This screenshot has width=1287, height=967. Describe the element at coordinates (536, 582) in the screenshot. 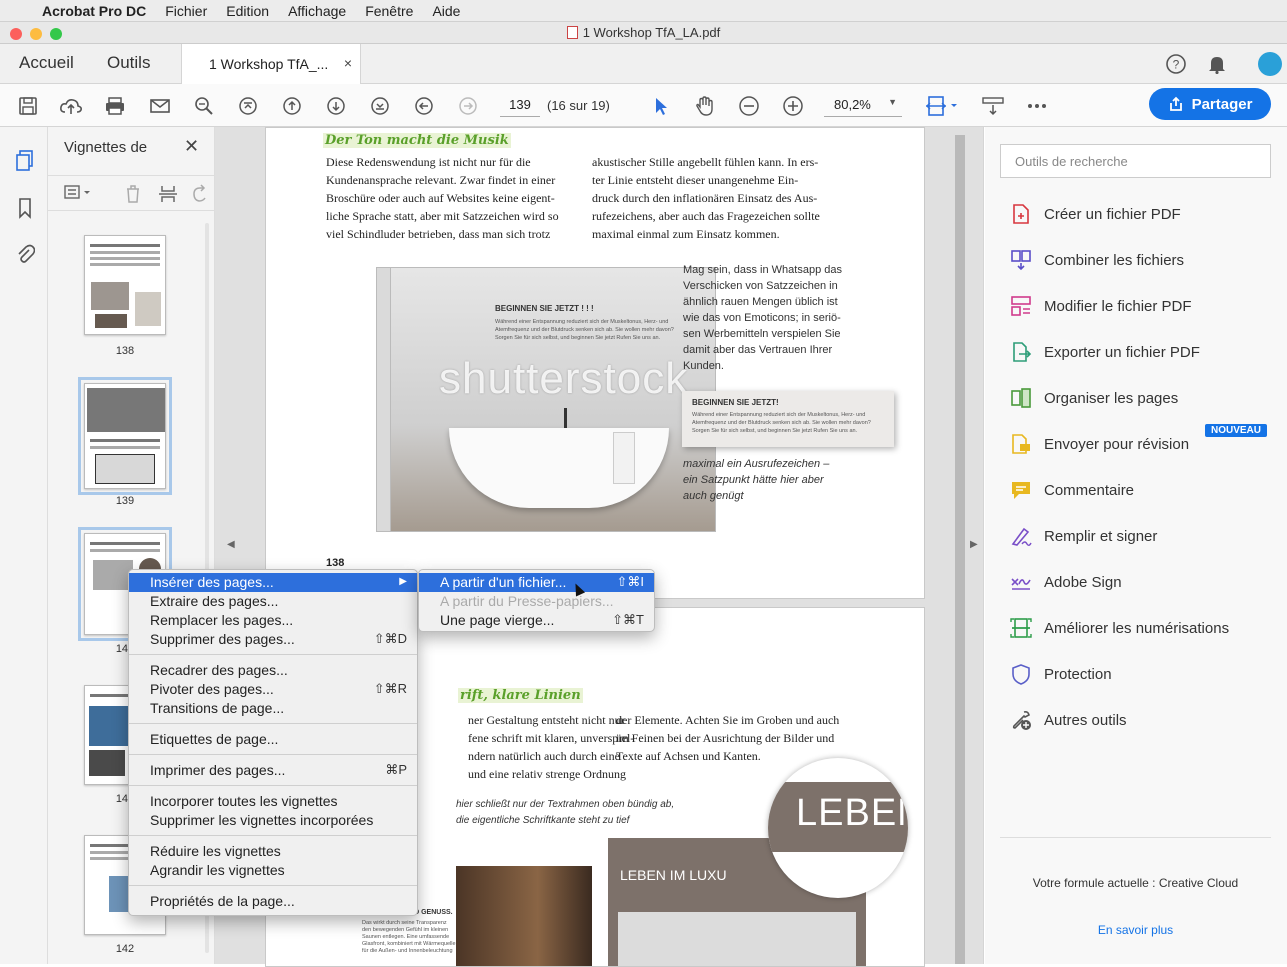

I see `submenu-from-file: A partir d'un fichier... ⇧⌘I` at that location.